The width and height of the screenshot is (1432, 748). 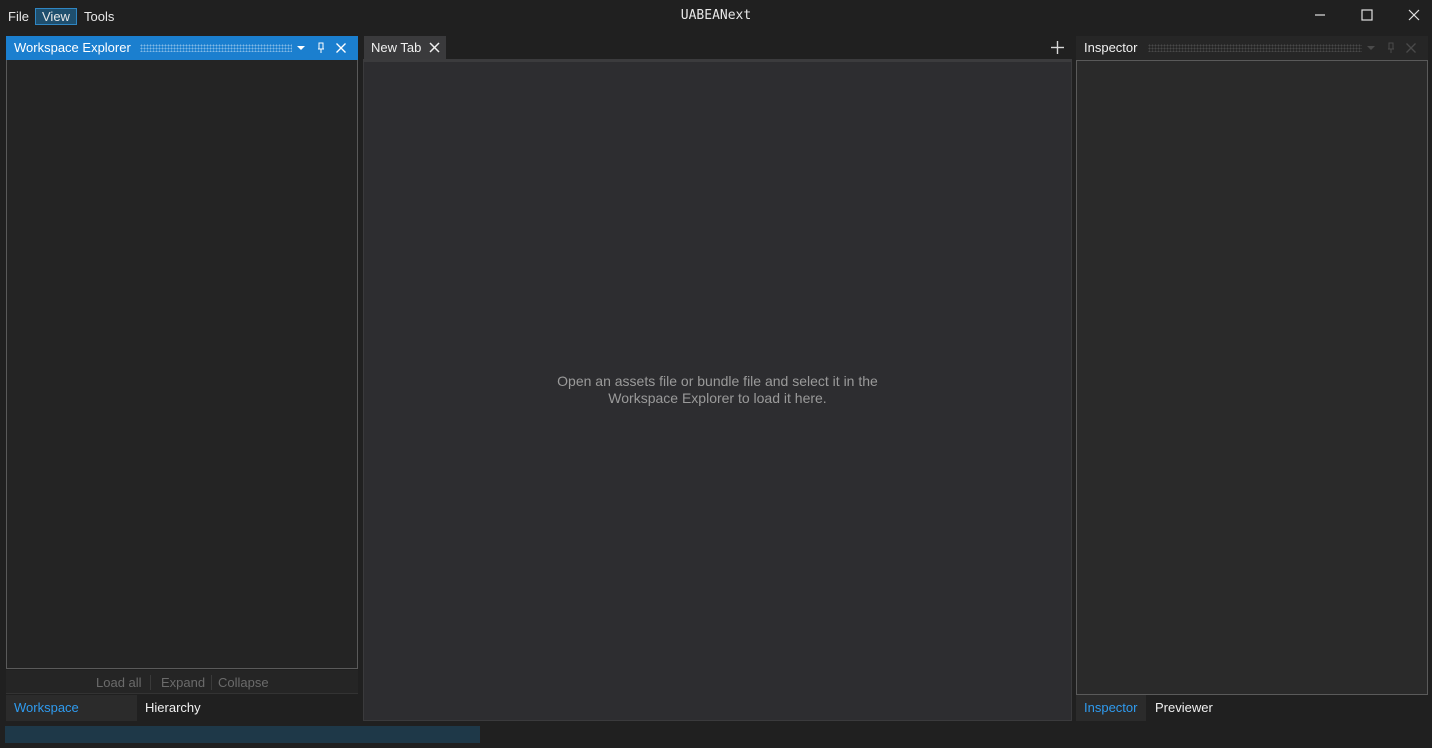 I want to click on document-tab-strip, so click(x=717, y=48).